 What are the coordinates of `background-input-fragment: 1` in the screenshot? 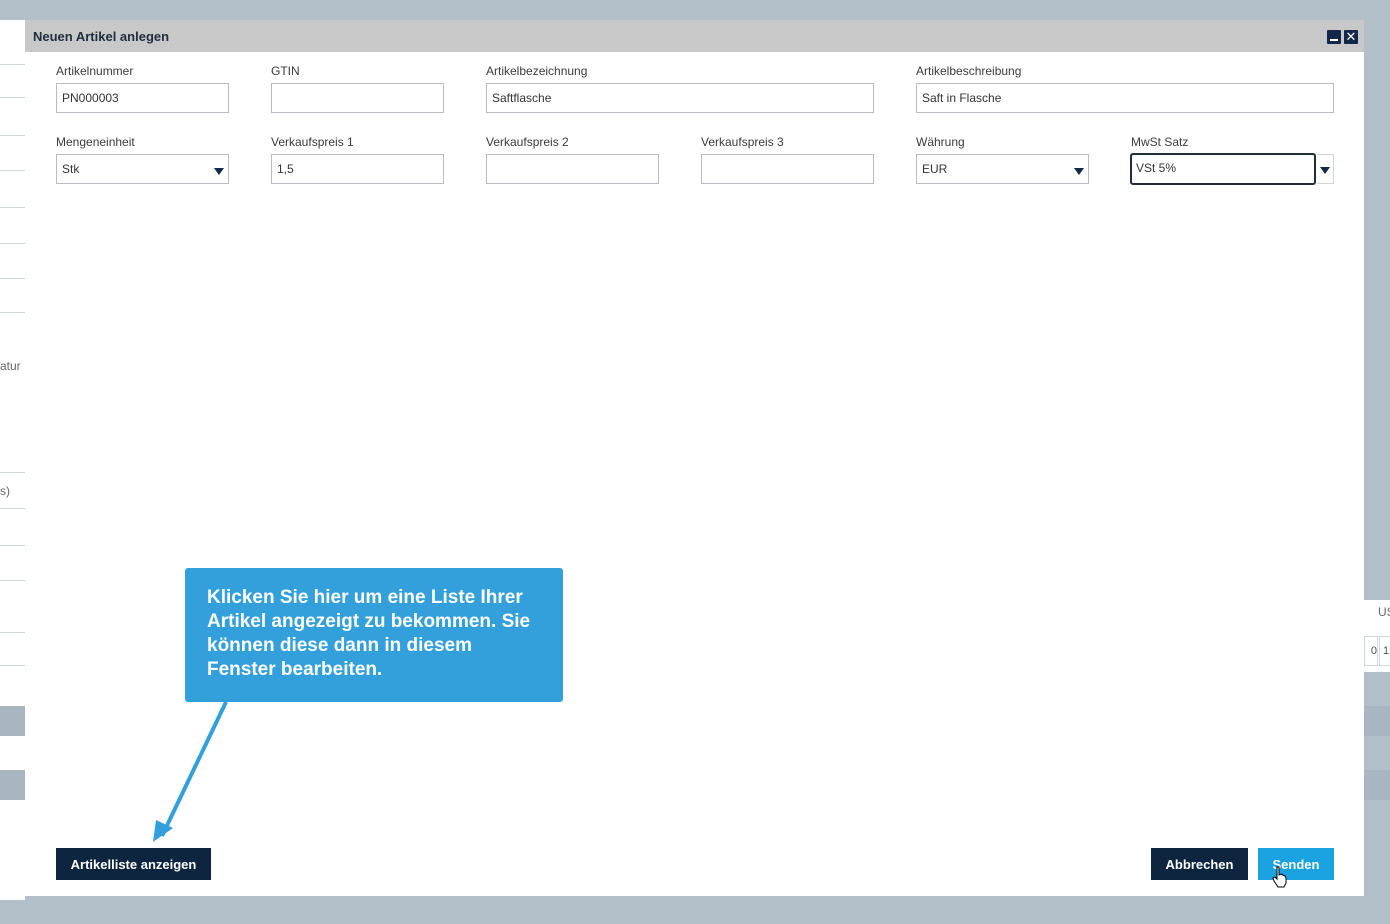 It's located at (1384, 651).